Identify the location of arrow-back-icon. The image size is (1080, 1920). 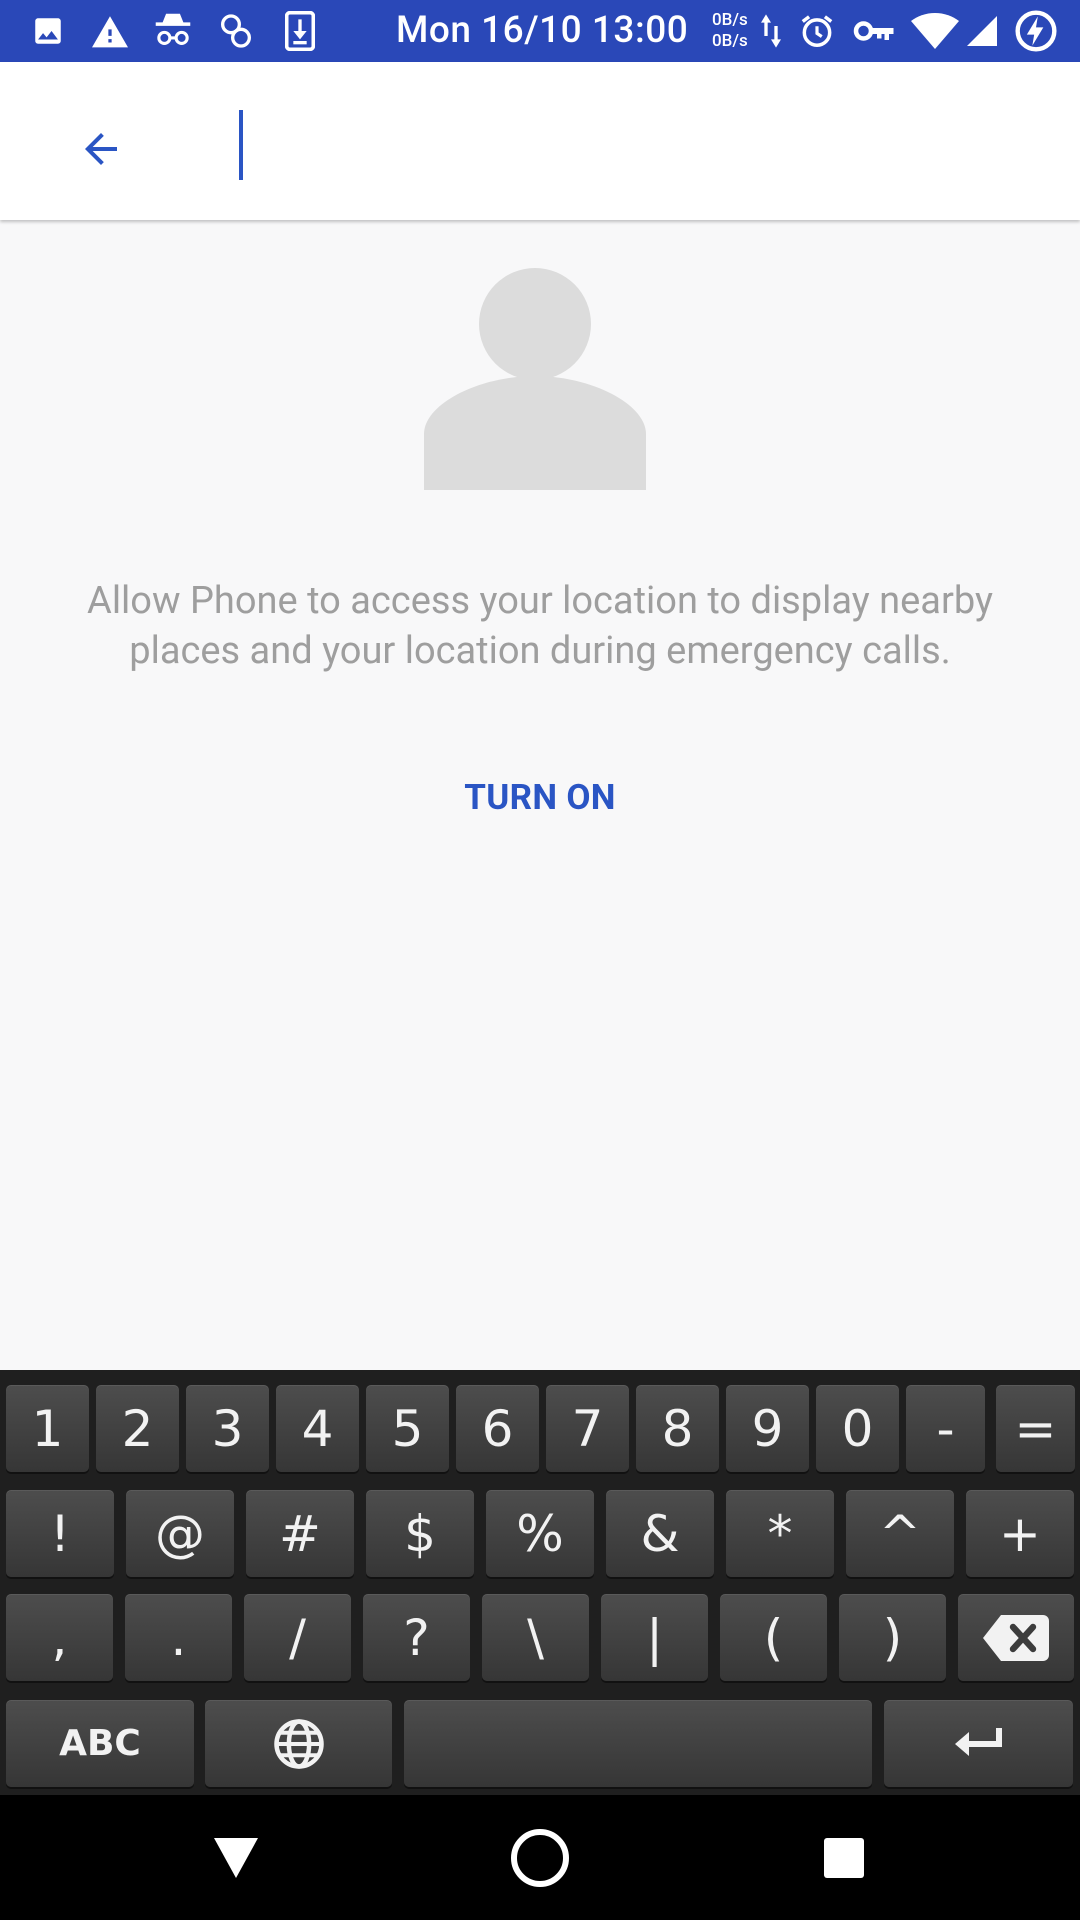
(101, 149).